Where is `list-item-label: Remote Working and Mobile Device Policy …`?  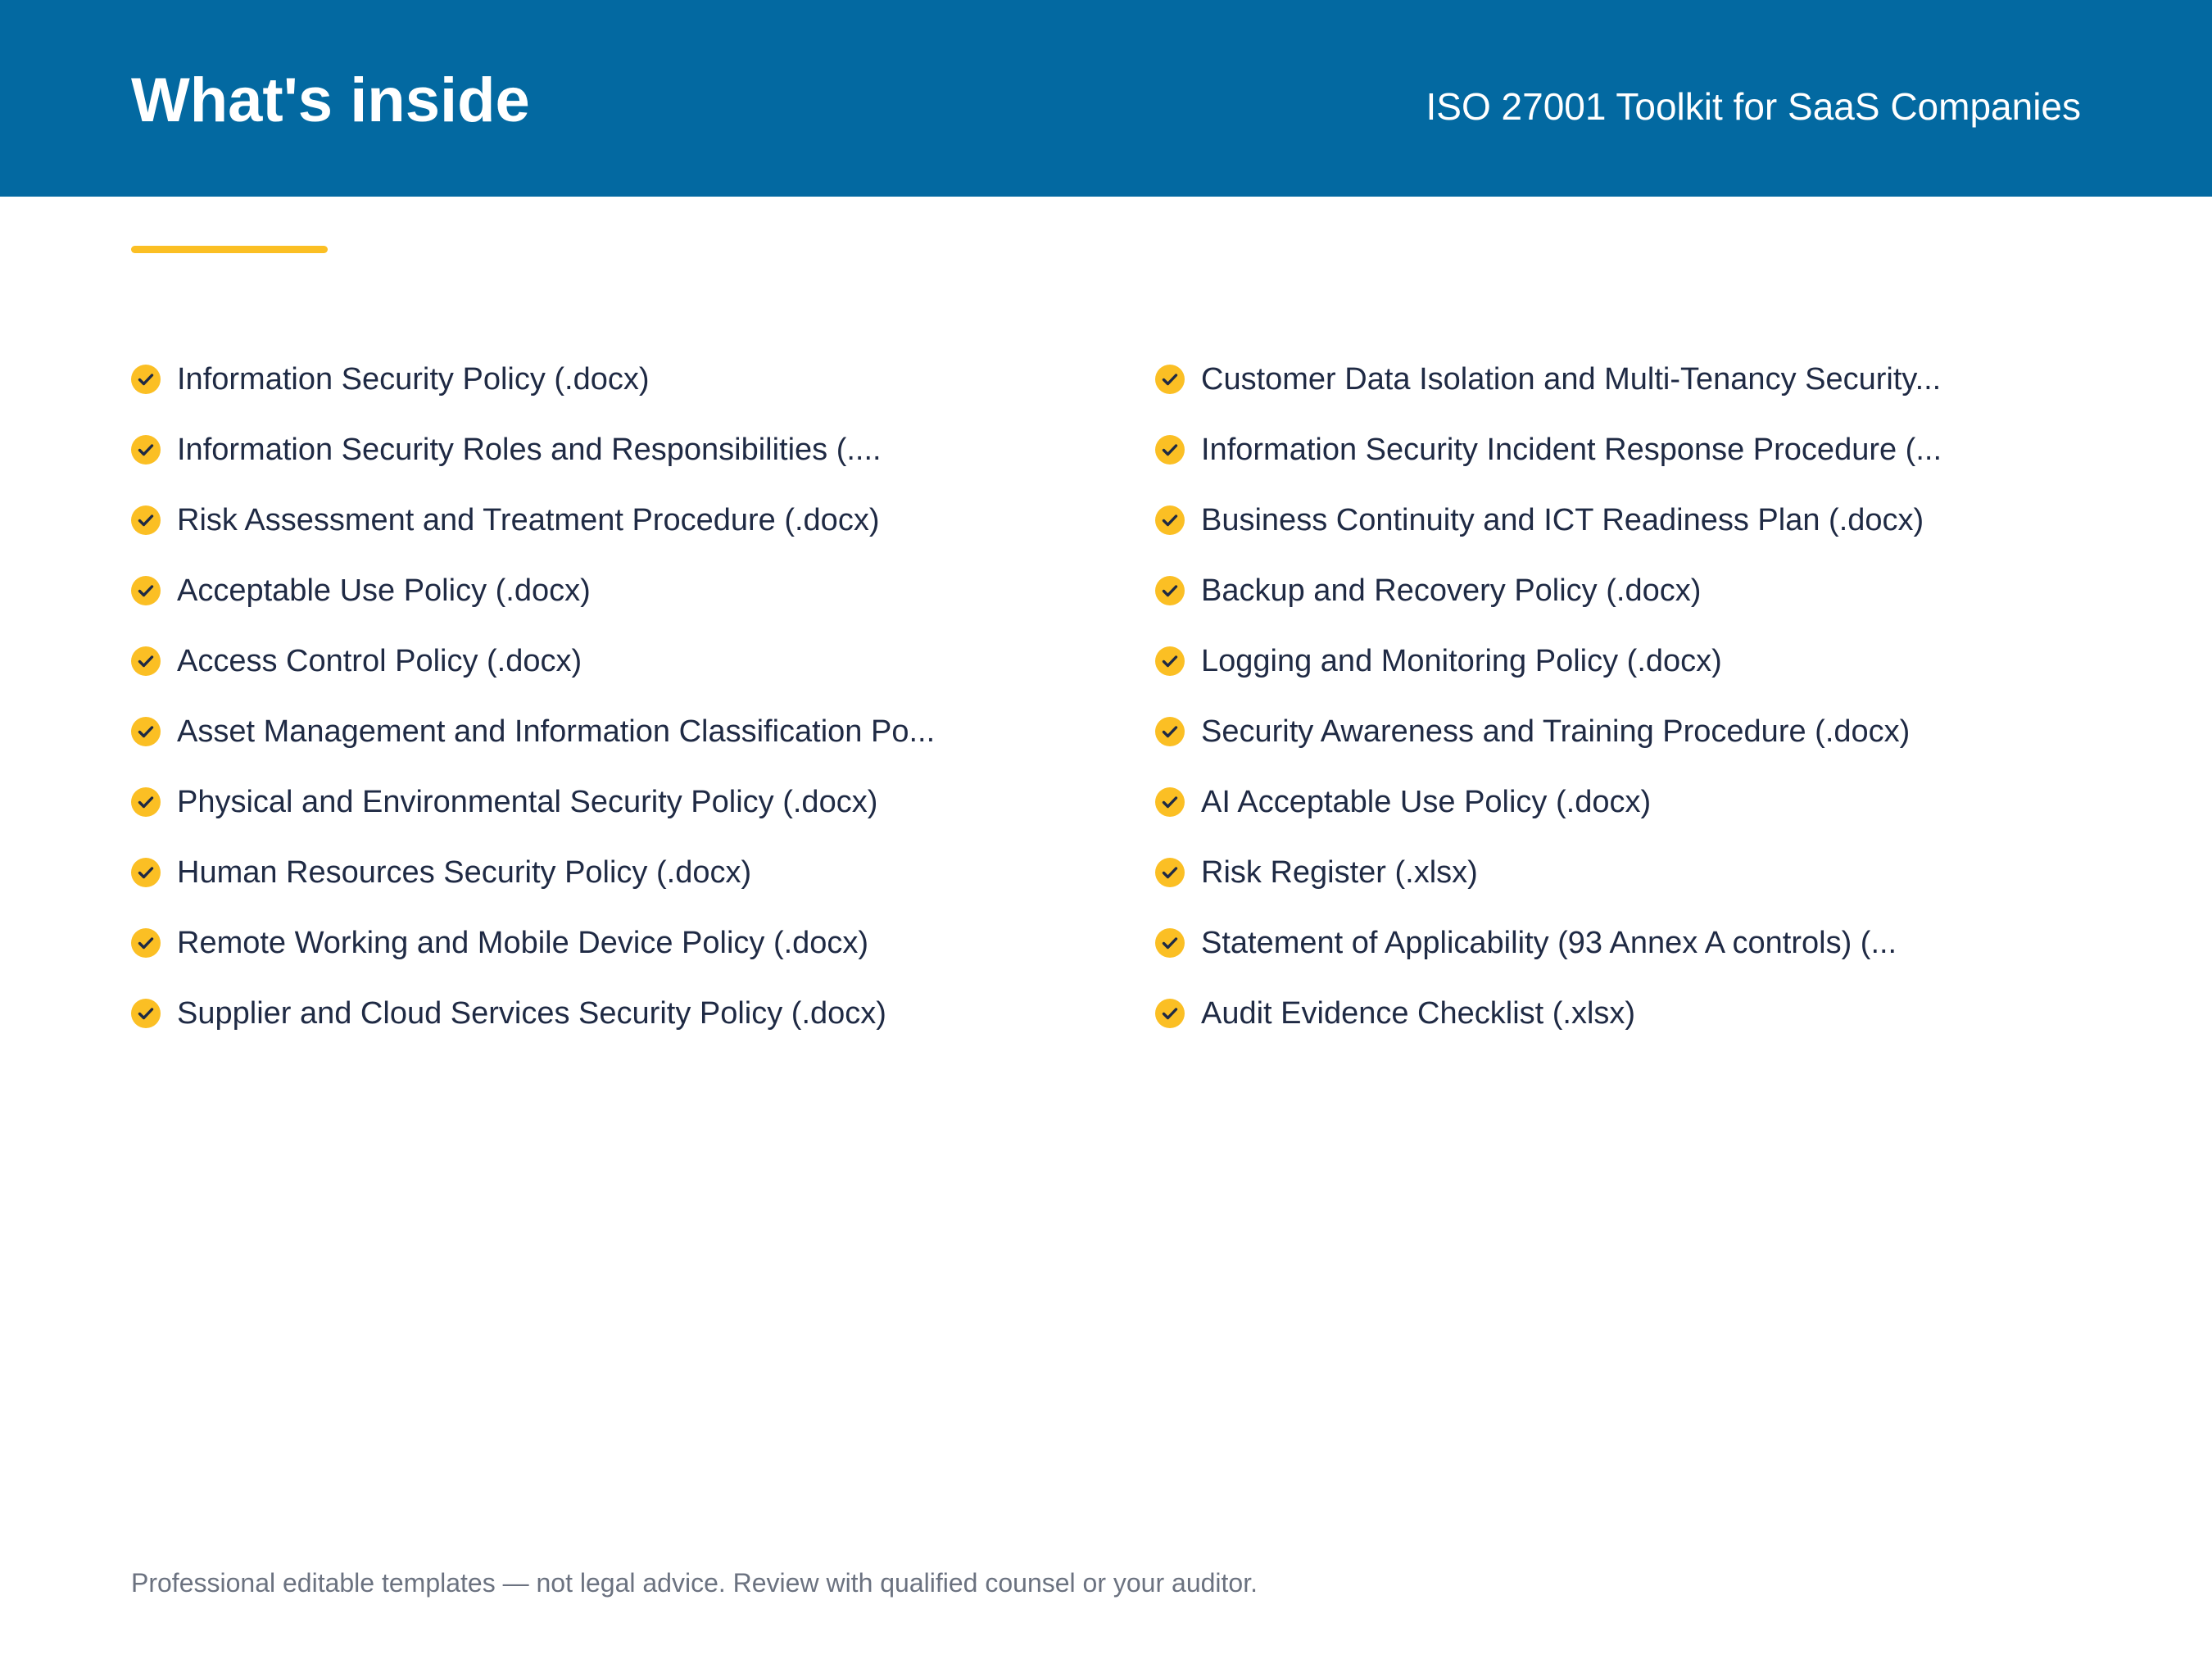 list-item-label: Remote Working and Mobile Device Policy … is located at coordinates (523, 943).